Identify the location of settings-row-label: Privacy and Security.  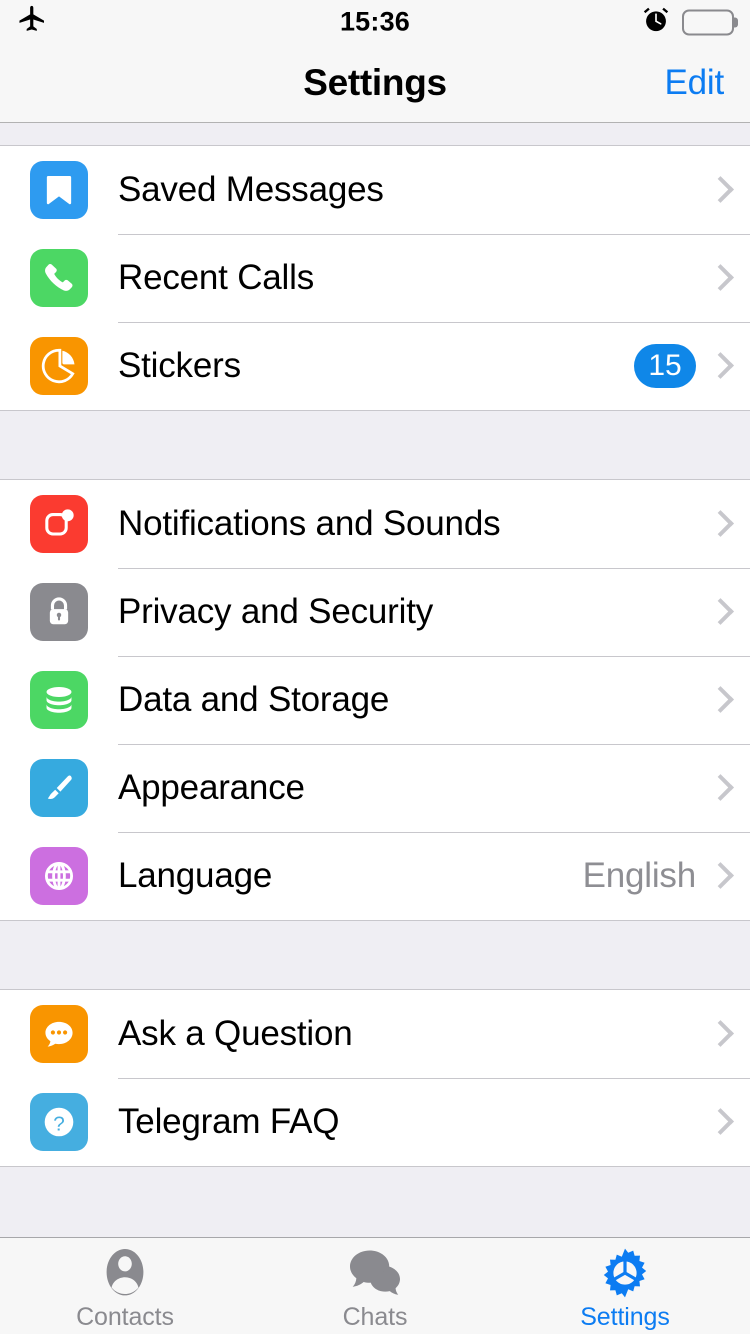
(276, 611).